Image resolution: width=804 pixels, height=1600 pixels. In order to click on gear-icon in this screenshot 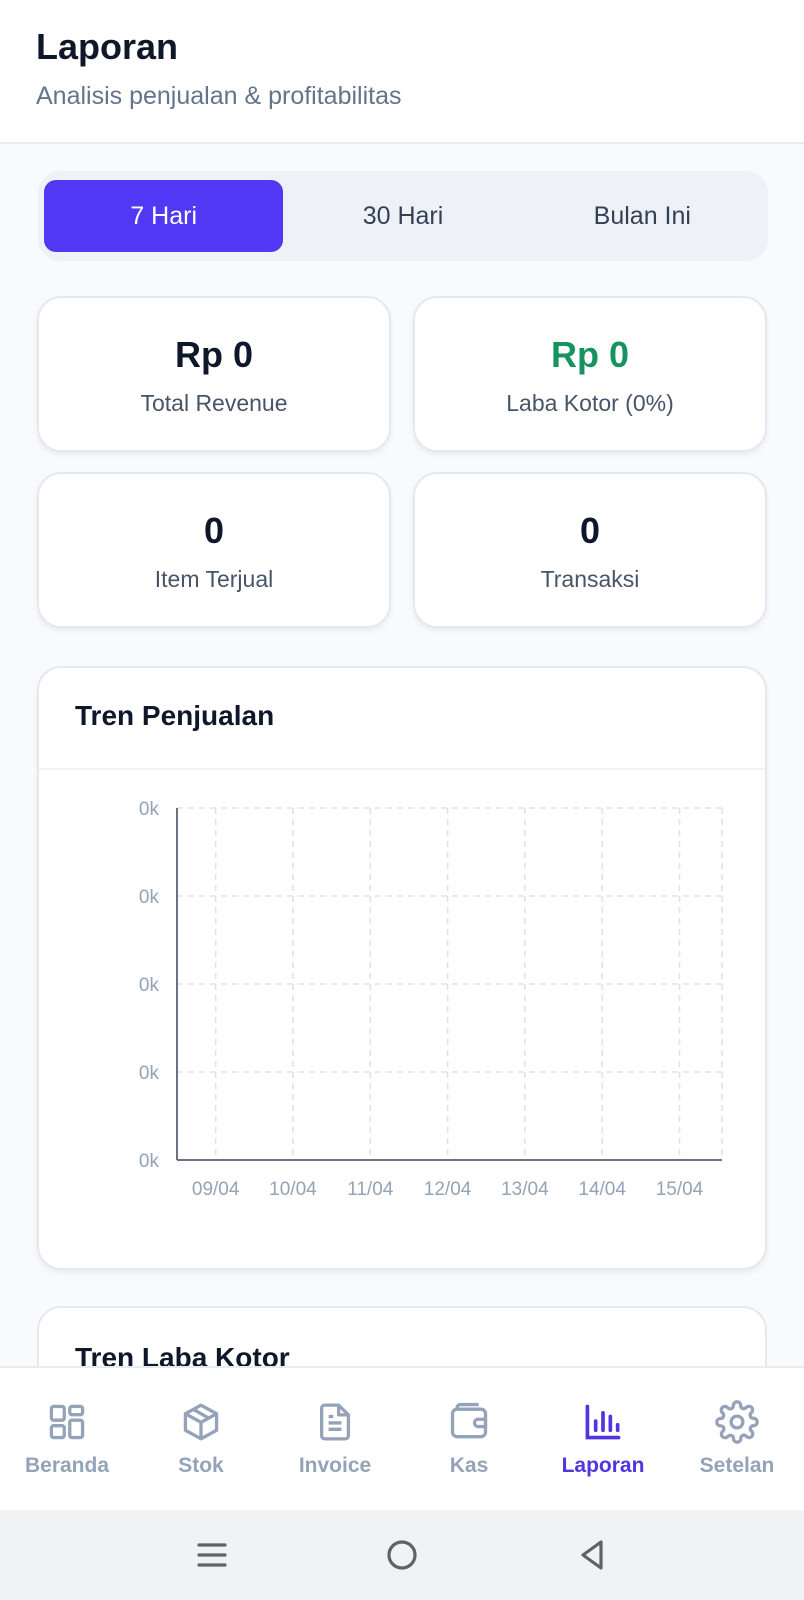, I will do `click(737, 1422)`.